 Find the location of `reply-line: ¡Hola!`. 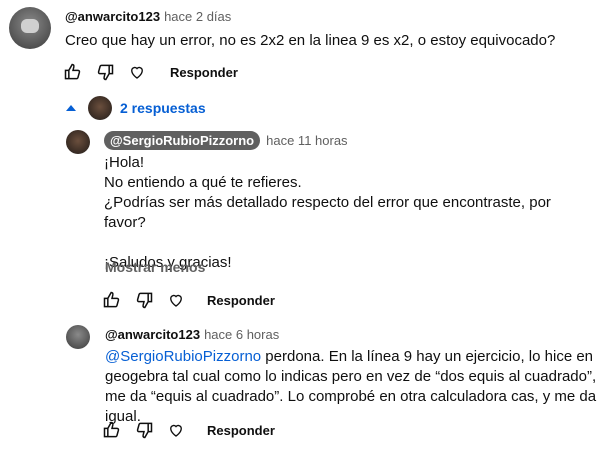

reply-line: ¡Hola! is located at coordinates (124, 162).